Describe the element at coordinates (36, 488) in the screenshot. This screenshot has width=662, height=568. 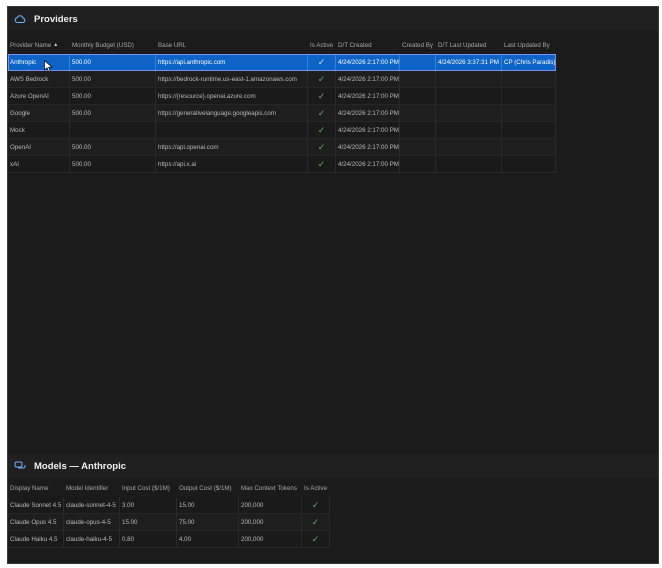
I see `column-header-display-name: Display Name` at that location.